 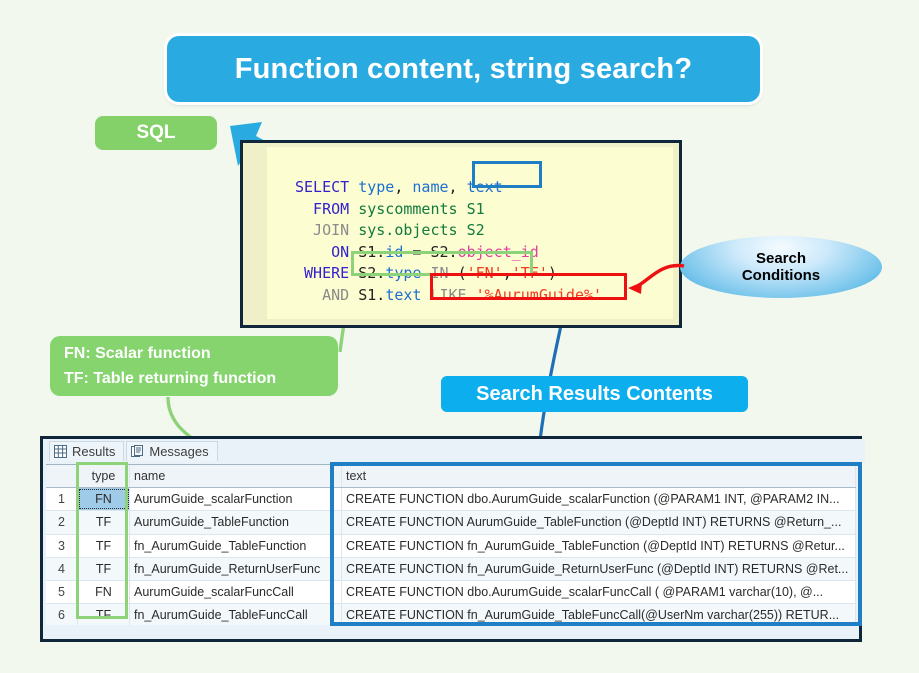 What do you see at coordinates (62, 545) in the screenshot?
I see `row-number-cell: 3` at bounding box center [62, 545].